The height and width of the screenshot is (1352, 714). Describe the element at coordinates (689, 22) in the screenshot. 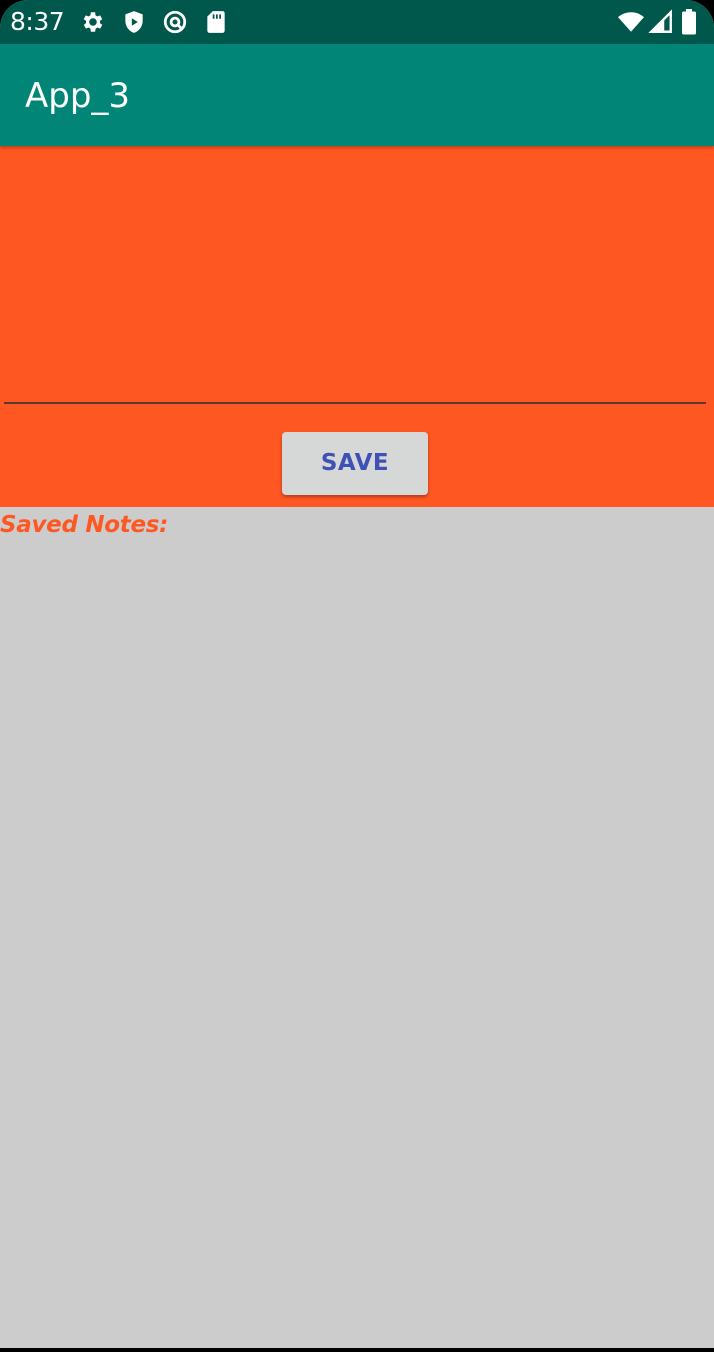

I see `battery-icon` at that location.